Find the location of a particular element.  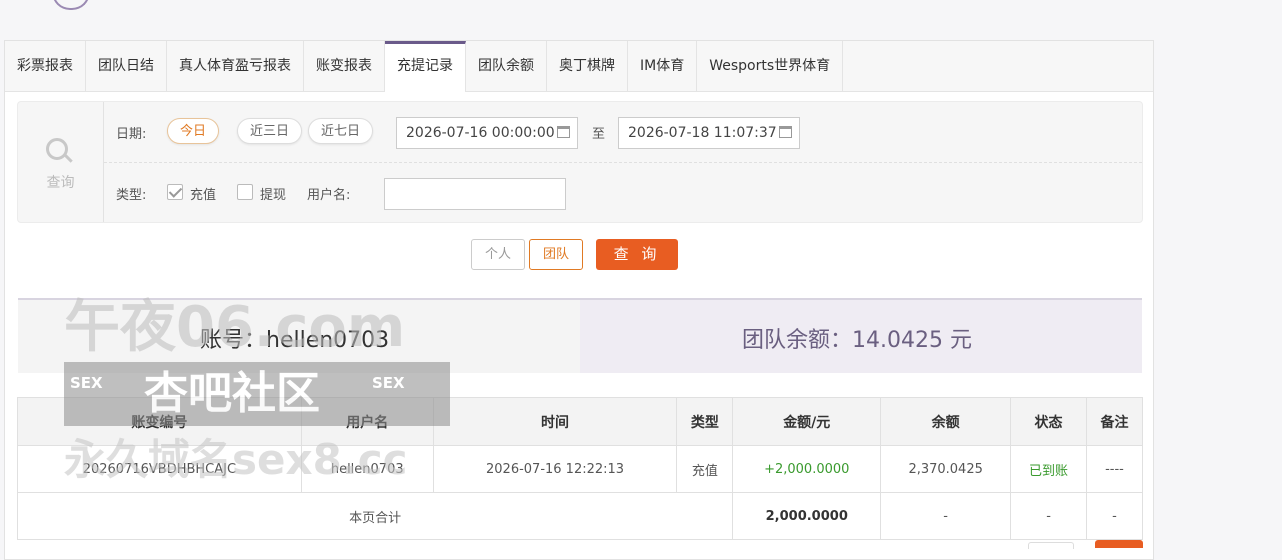

table-header-row: 账变编号 用户名 时间 类型 金额/元 余额 状态 备注 is located at coordinates (580, 421).